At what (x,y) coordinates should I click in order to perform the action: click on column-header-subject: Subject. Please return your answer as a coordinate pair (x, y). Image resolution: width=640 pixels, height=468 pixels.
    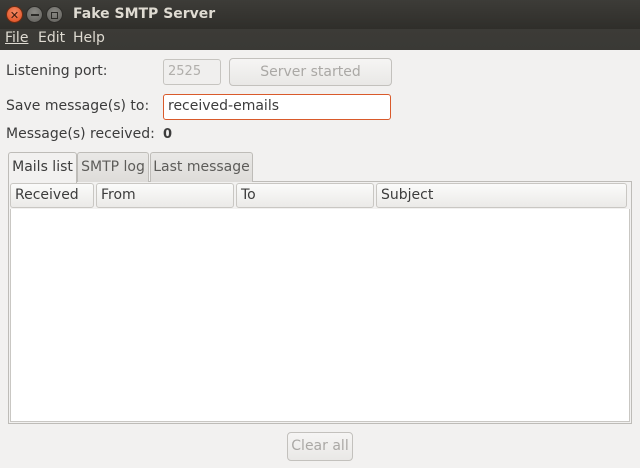
    Looking at the image, I should click on (501, 195).